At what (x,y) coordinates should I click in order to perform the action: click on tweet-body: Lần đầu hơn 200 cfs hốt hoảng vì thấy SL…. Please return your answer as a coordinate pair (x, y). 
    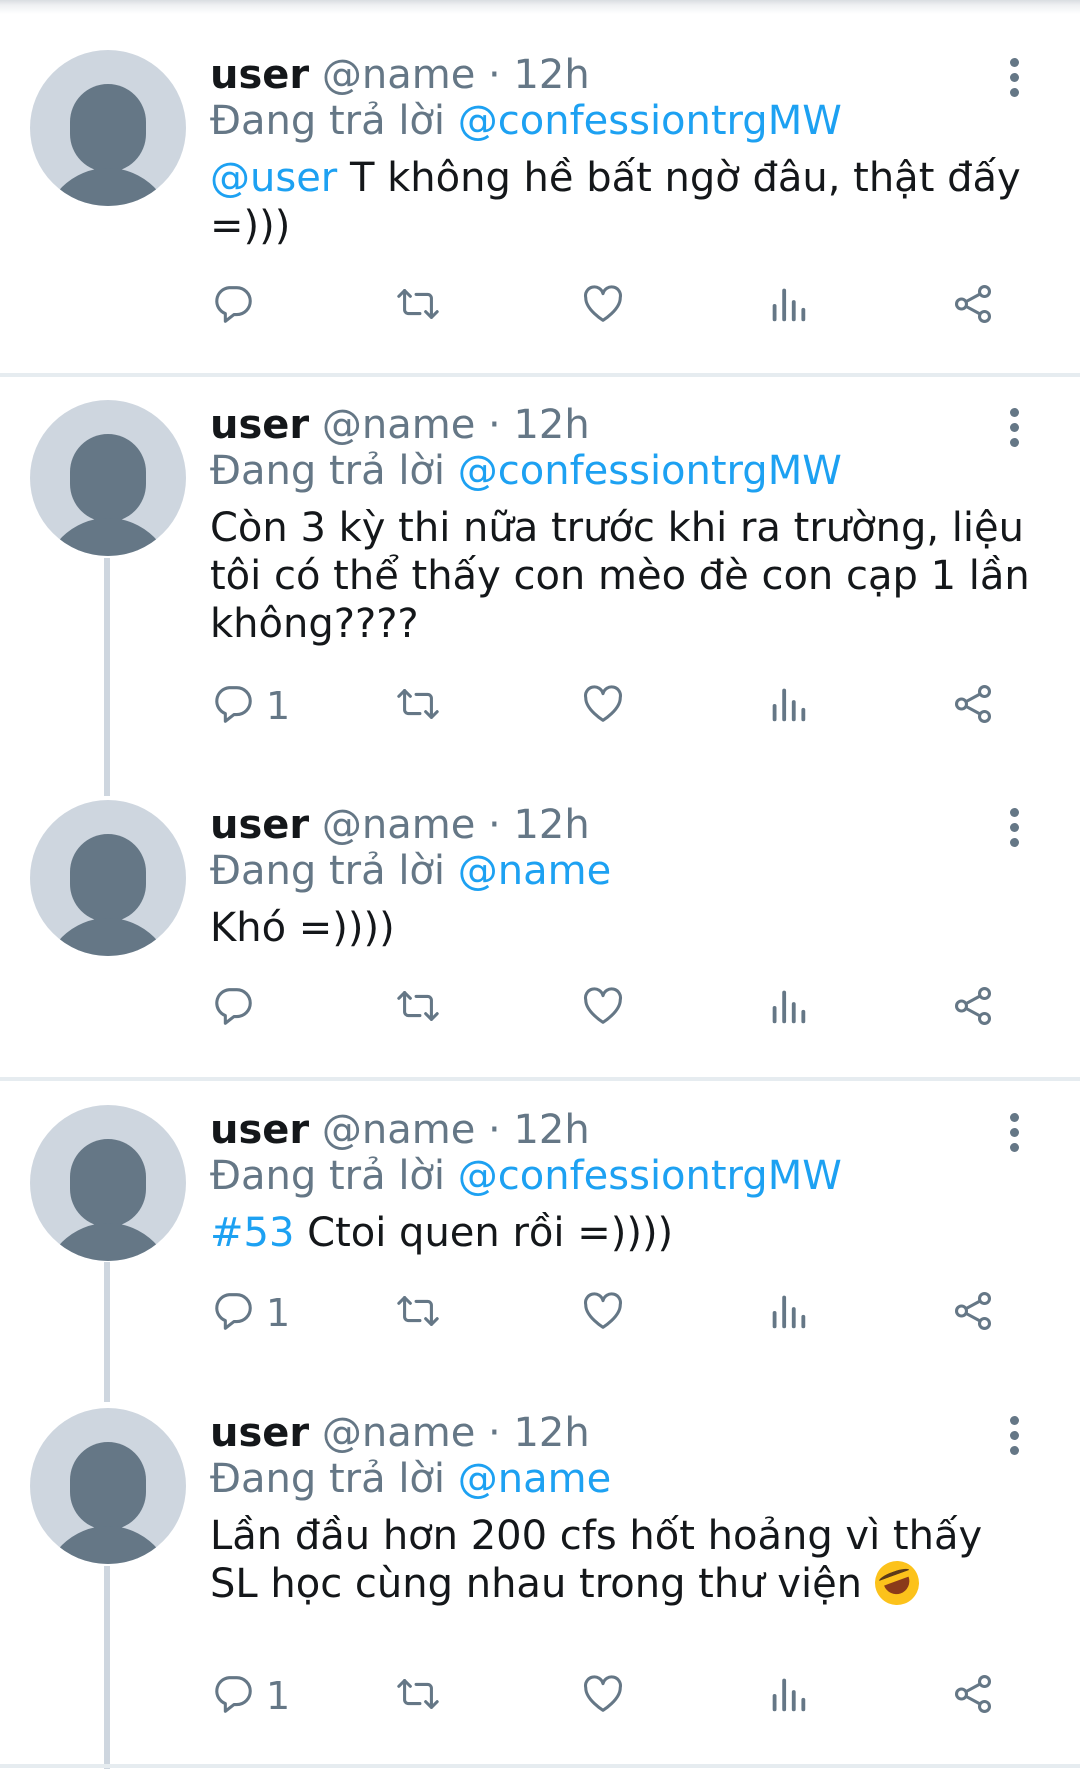
    Looking at the image, I should click on (596, 1560).